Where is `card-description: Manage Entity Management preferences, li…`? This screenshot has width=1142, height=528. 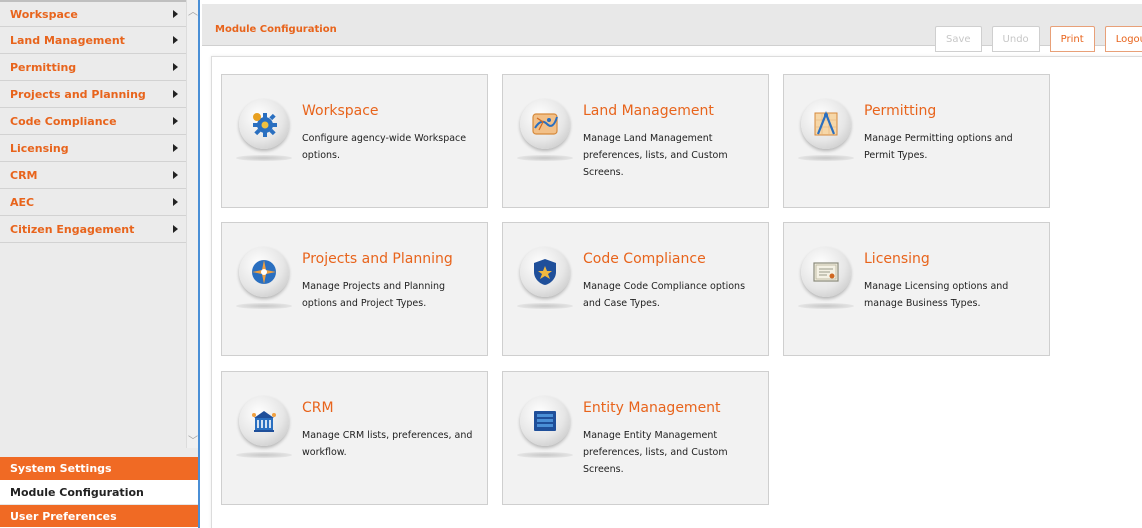
card-description: Manage Entity Management preferences, li… is located at coordinates (655, 452).